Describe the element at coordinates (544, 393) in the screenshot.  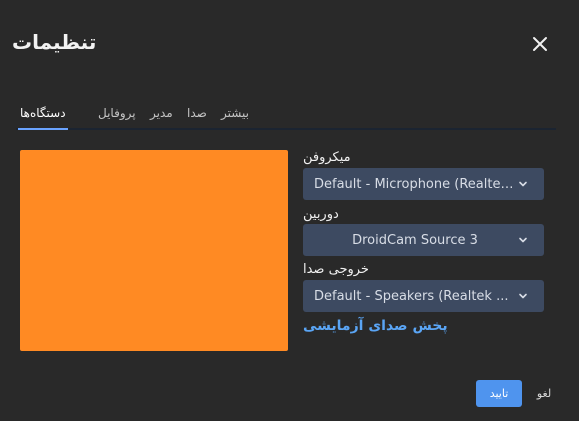
I see `cancel-button: لغو` at that location.